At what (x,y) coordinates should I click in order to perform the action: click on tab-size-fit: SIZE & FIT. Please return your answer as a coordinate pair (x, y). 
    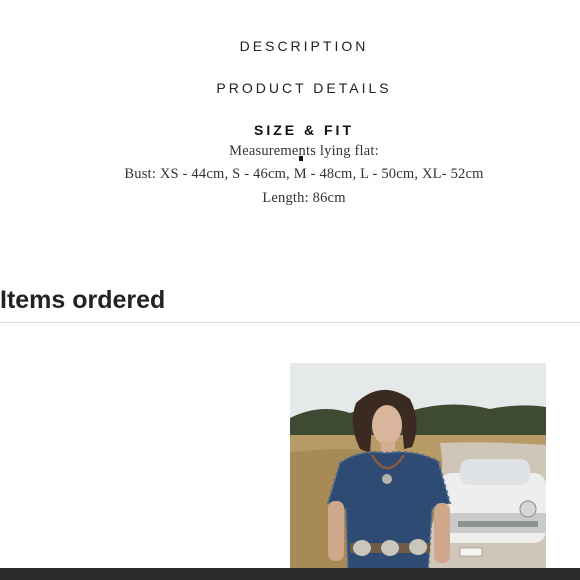
    Looking at the image, I should click on (290, 130).